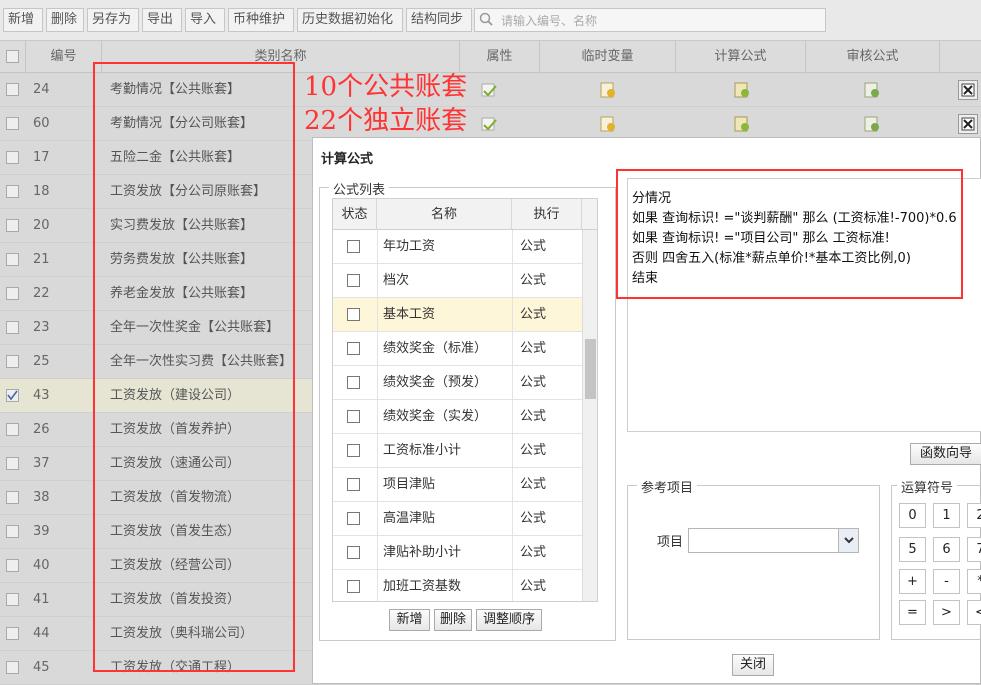 This screenshot has width=981, height=685. What do you see at coordinates (409, 246) in the screenshot?
I see `formula-name: 年功工资` at bounding box center [409, 246].